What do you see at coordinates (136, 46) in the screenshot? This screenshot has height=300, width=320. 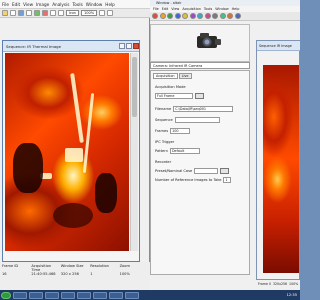 I see `close-icon` at bounding box center [136, 46].